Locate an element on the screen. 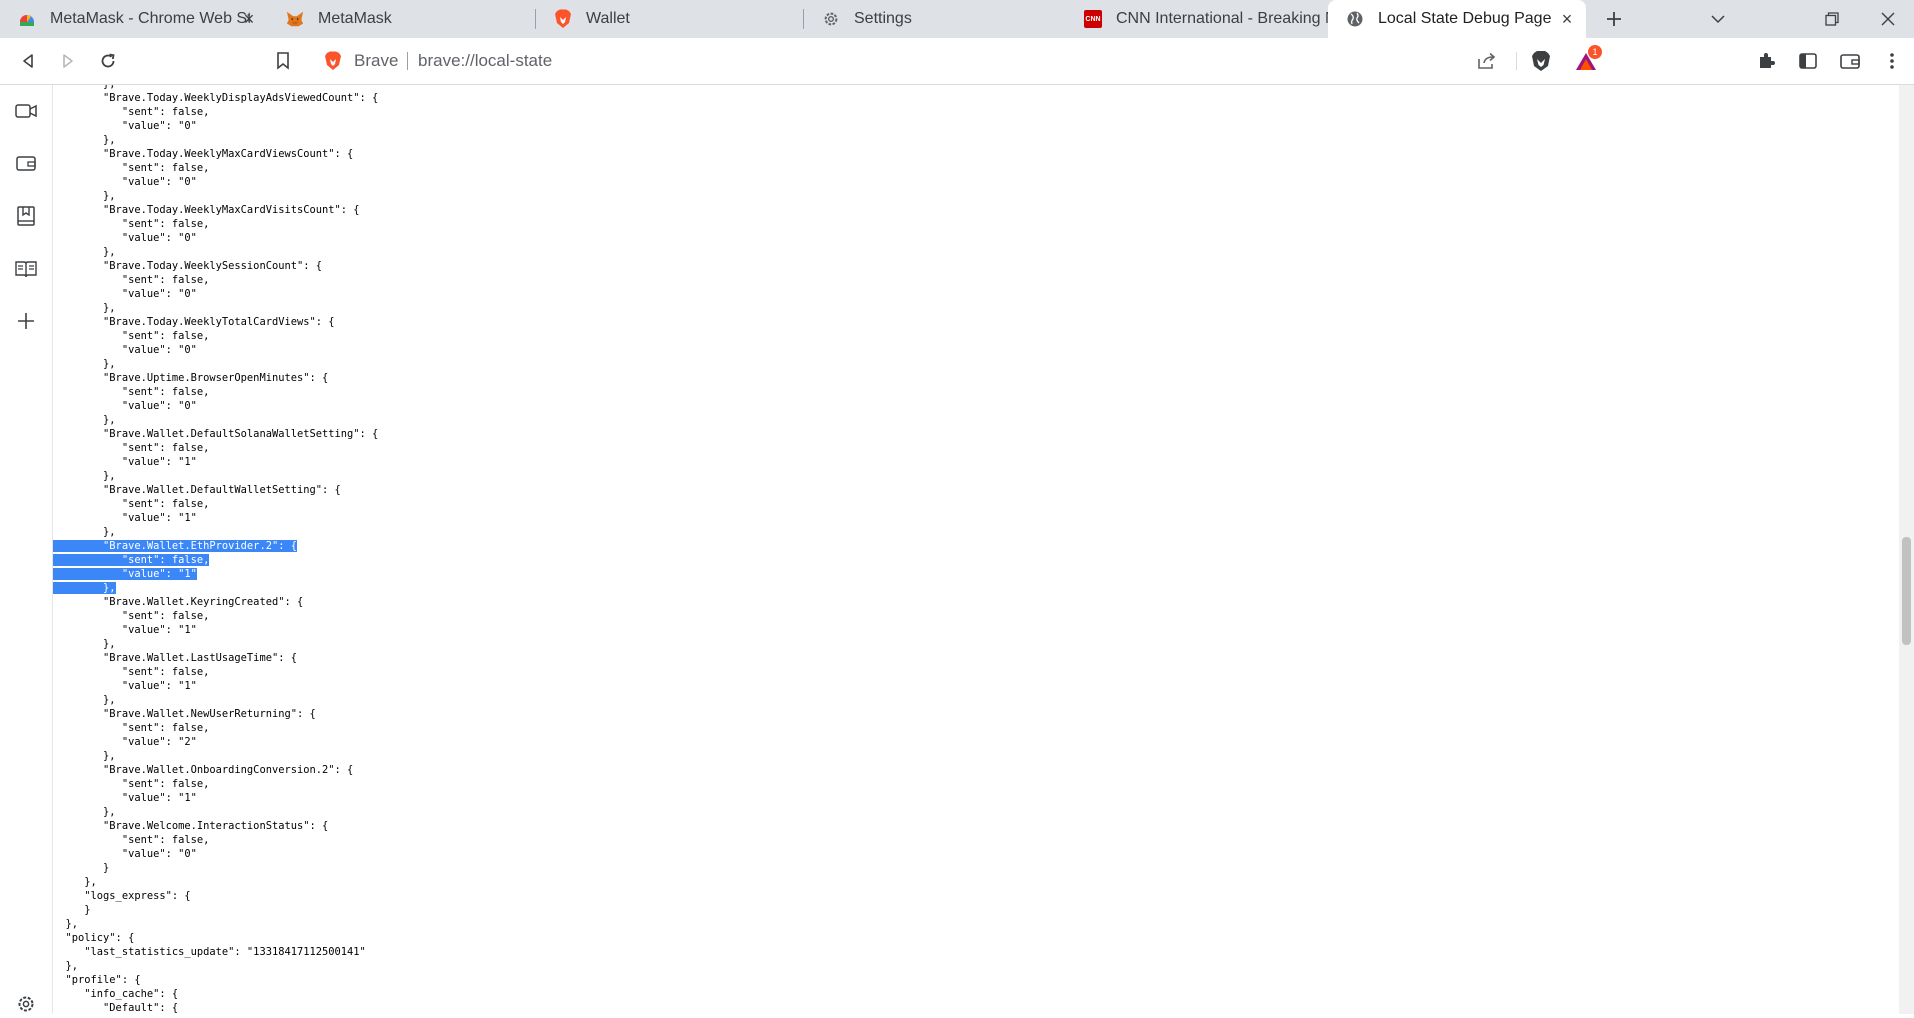  reading-list-icon is located at coordinates (26, 269).